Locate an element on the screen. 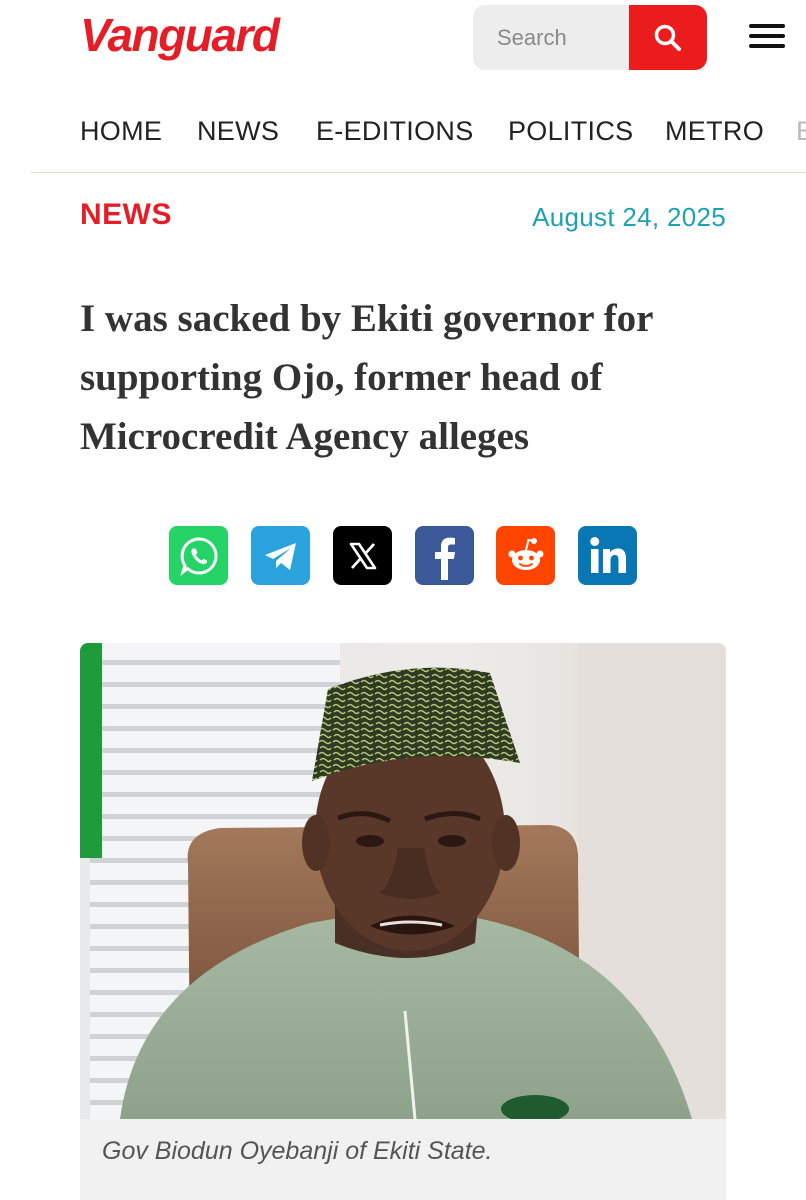 Image resolution: width=806 pixels, height=1200 pixels. nav-item-e-editions: E-EDITIONS is located at coordinates (395, 131).